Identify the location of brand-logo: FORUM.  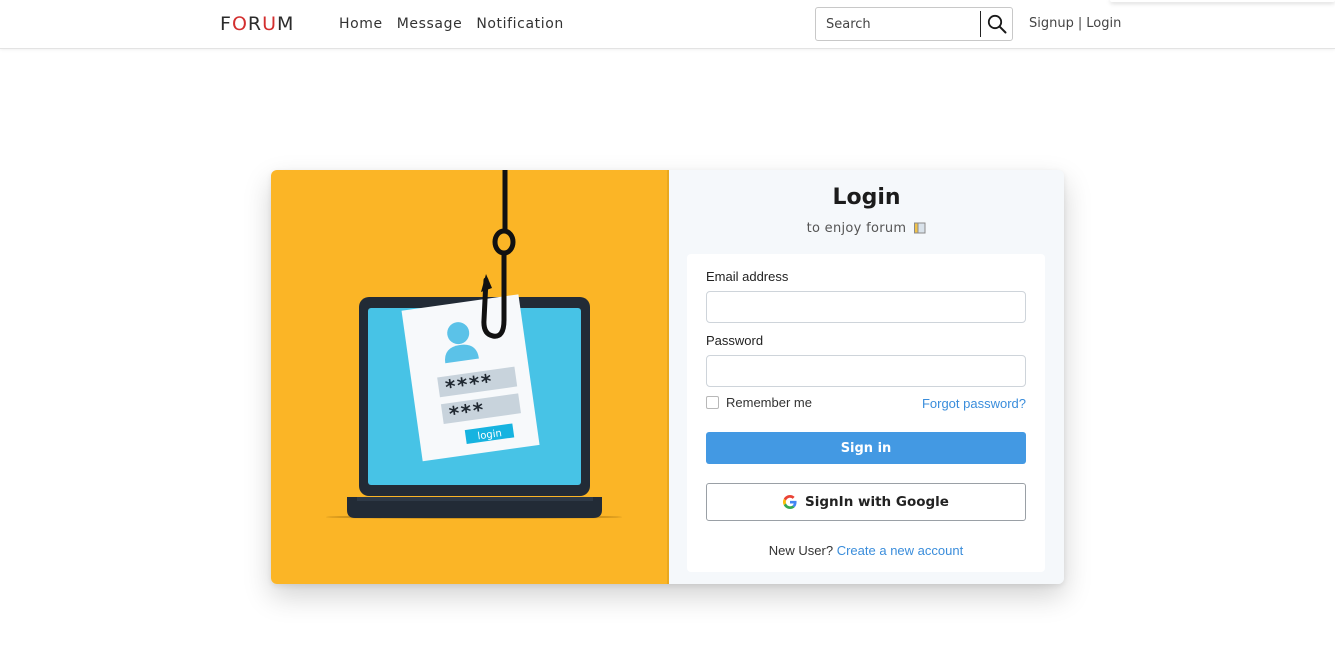
(257, 24).